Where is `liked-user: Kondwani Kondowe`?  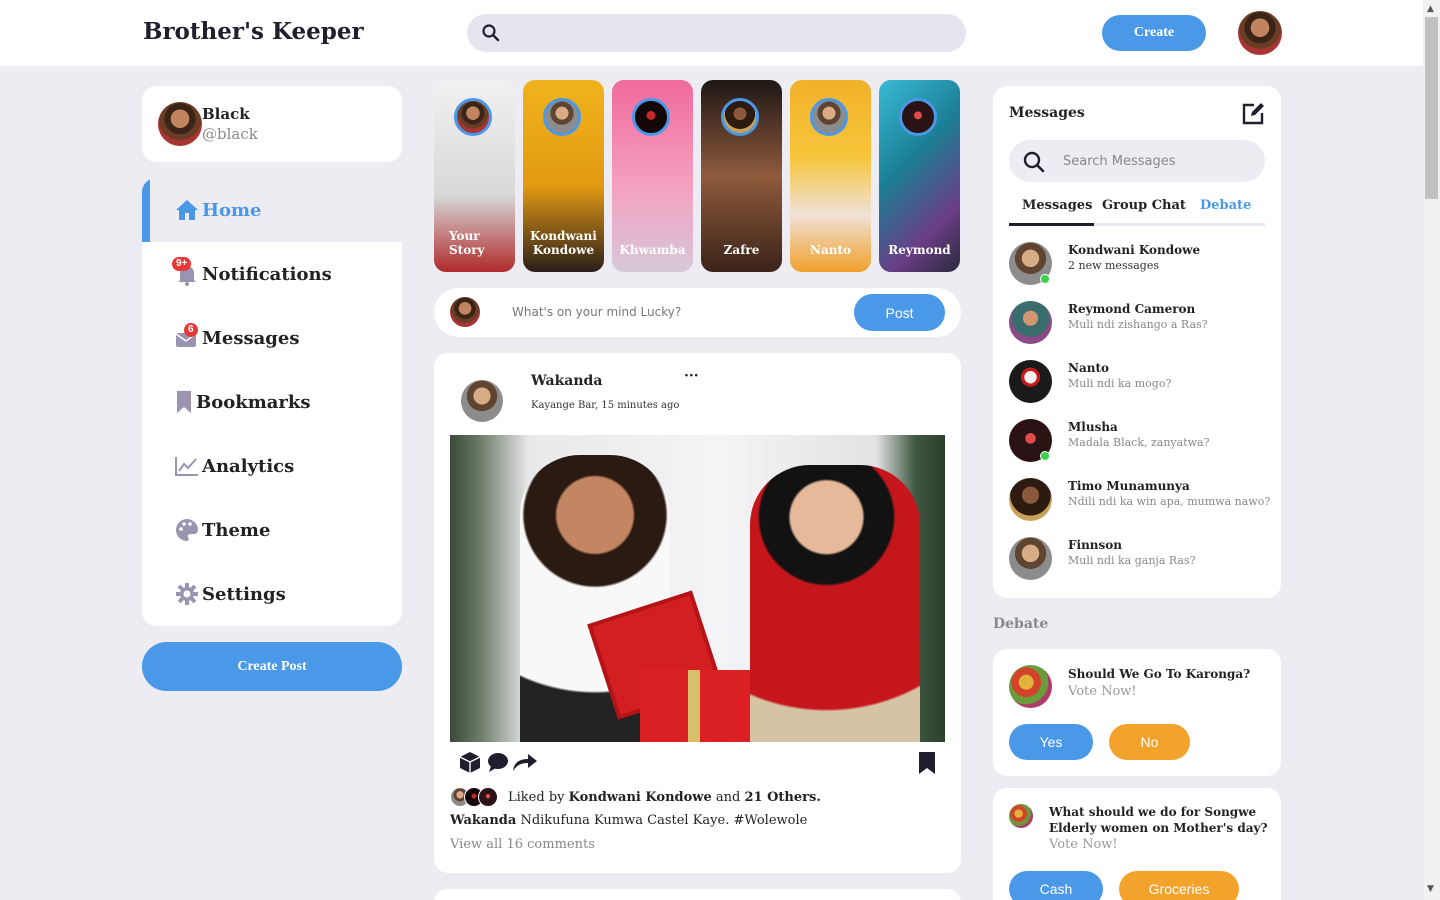 liked-user: Kondwani Kondowe is located at coordinates (640, 797).